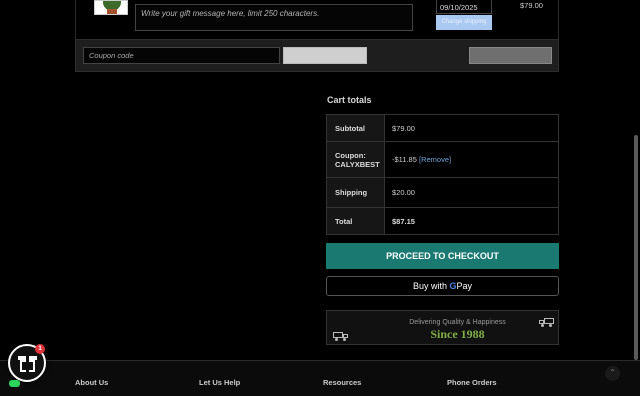 The height and width of the screenshot is (396, 640). Describe the element at coordinates (531, 5) in the screenshot. I see `item-price: $79.00` at that location.